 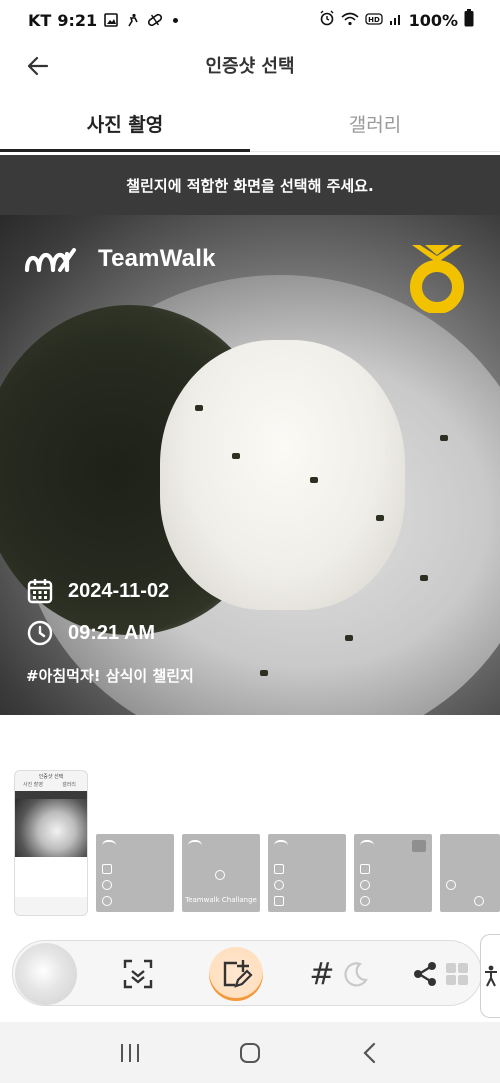 I want to click on recent-apps-icon, so click(x=130, y=1052).